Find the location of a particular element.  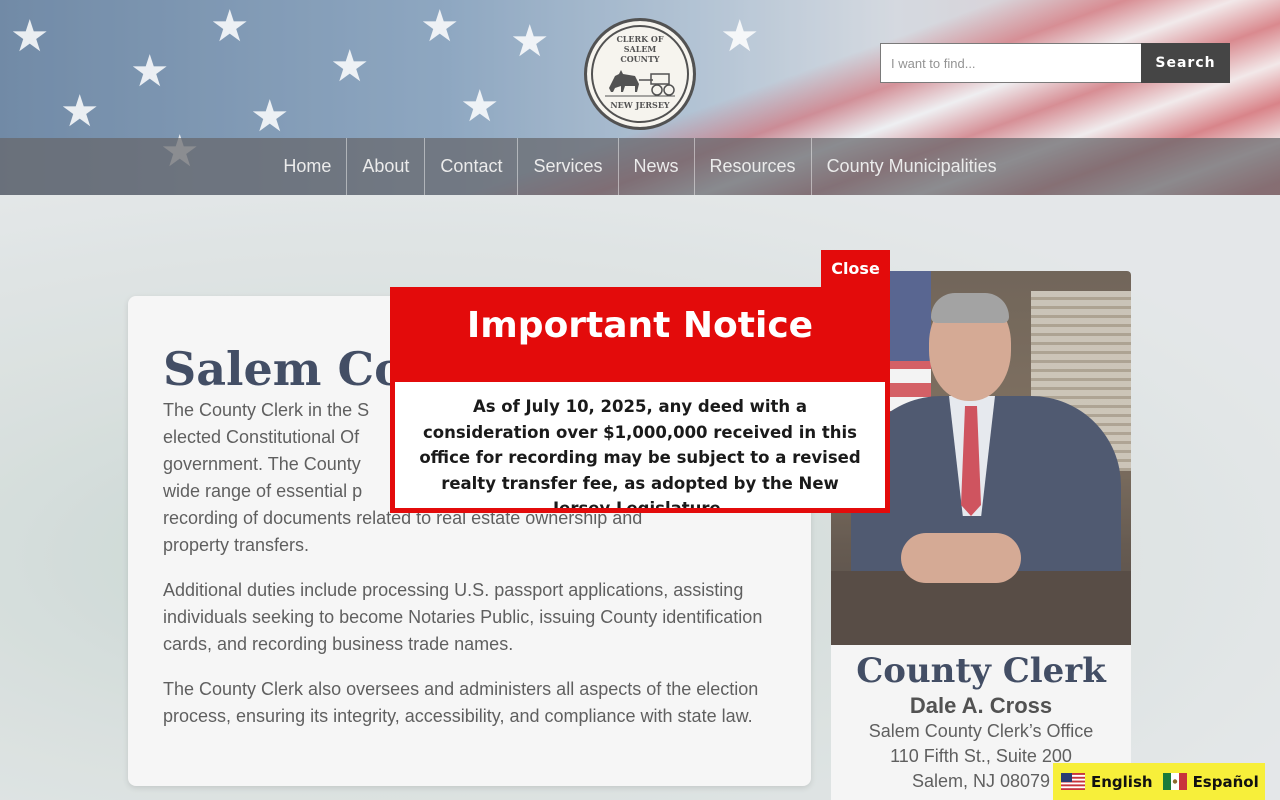

close-button: Close is located at coordinates (855, 268).